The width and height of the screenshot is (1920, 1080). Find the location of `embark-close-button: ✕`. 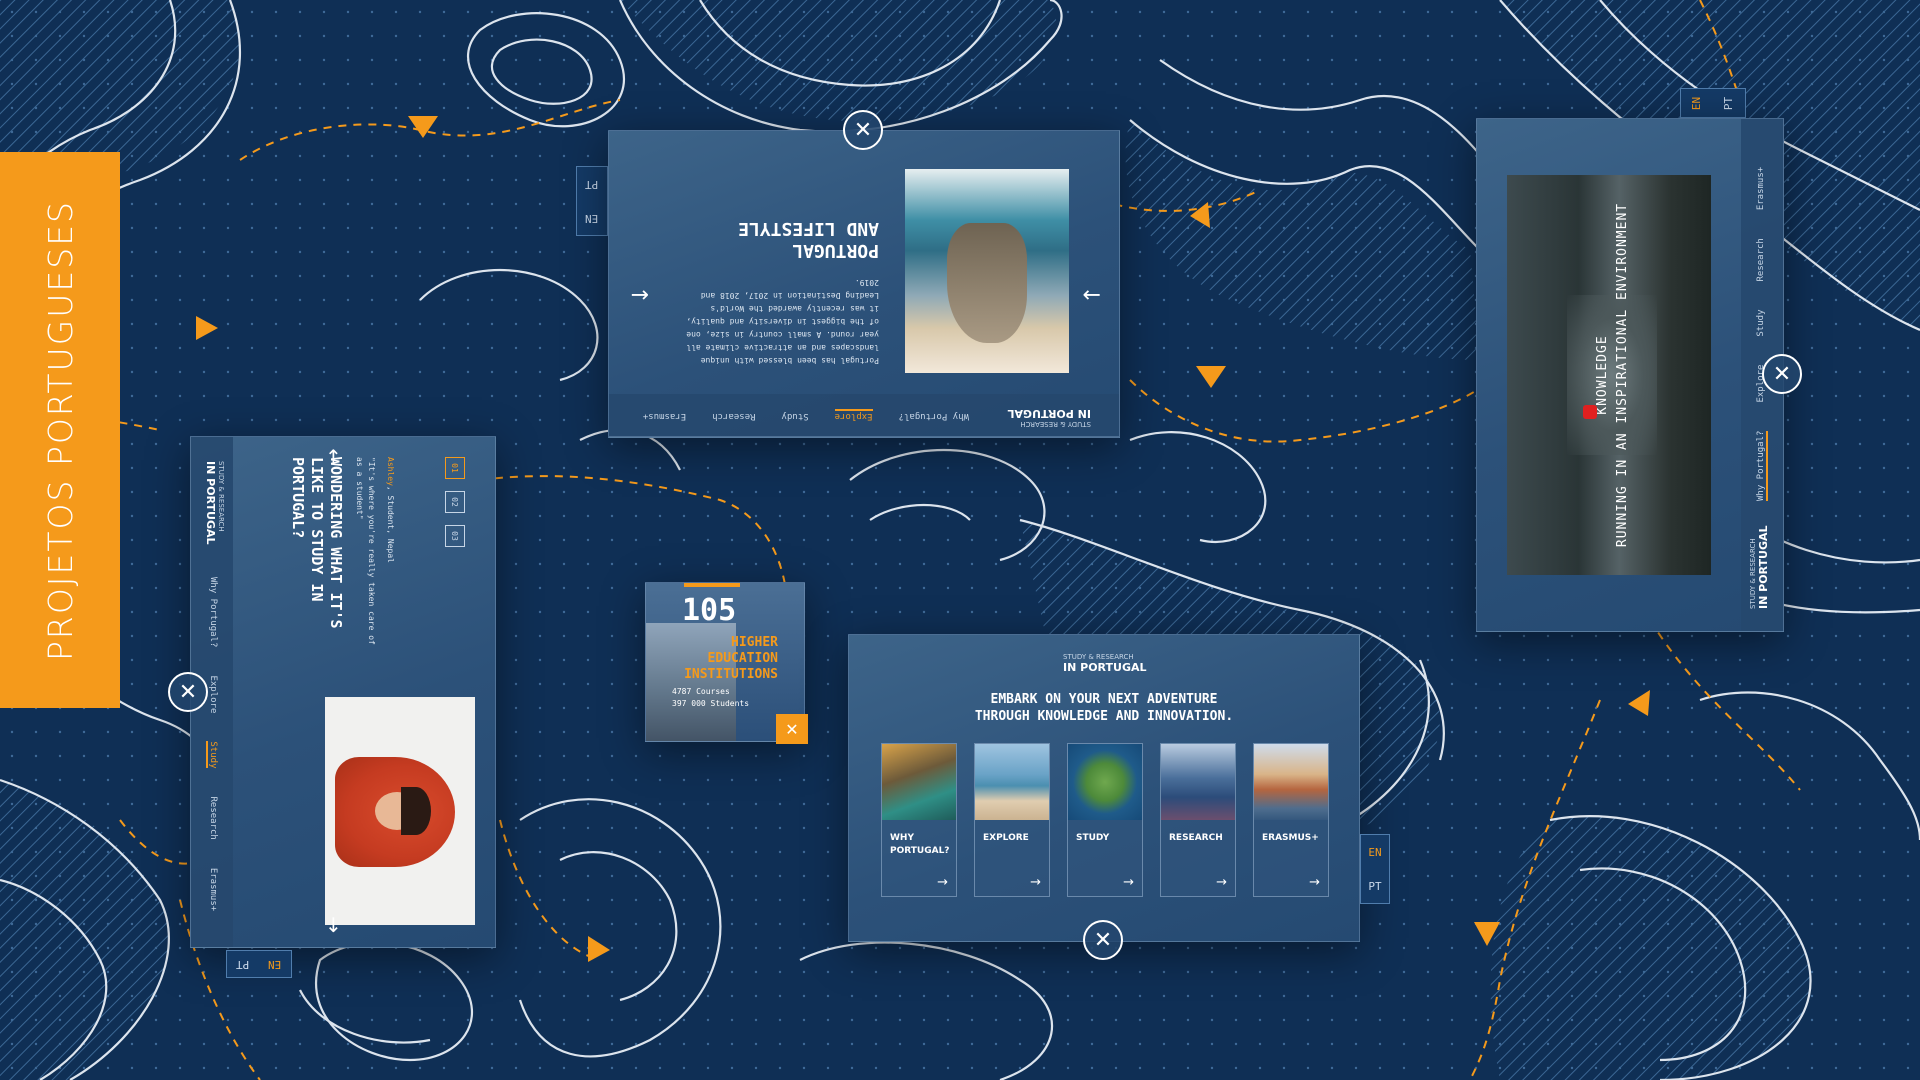

embark-close-button: ✕ is located at coordinates (1103, 940).